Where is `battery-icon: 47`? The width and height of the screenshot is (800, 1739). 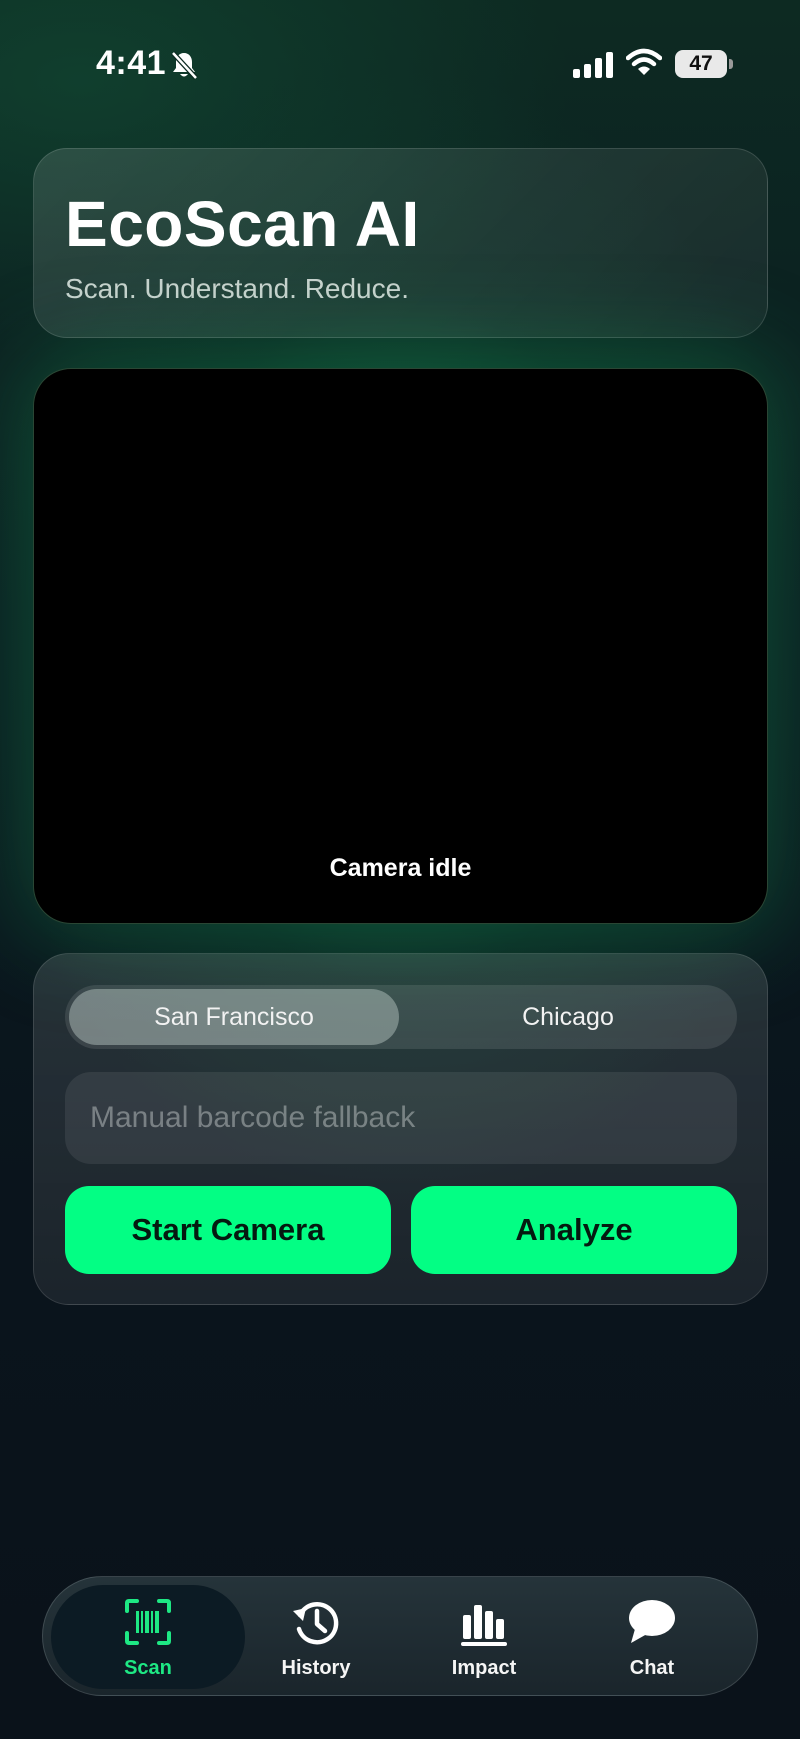 battery-icon: 47 is located at coordinates (704, 64).